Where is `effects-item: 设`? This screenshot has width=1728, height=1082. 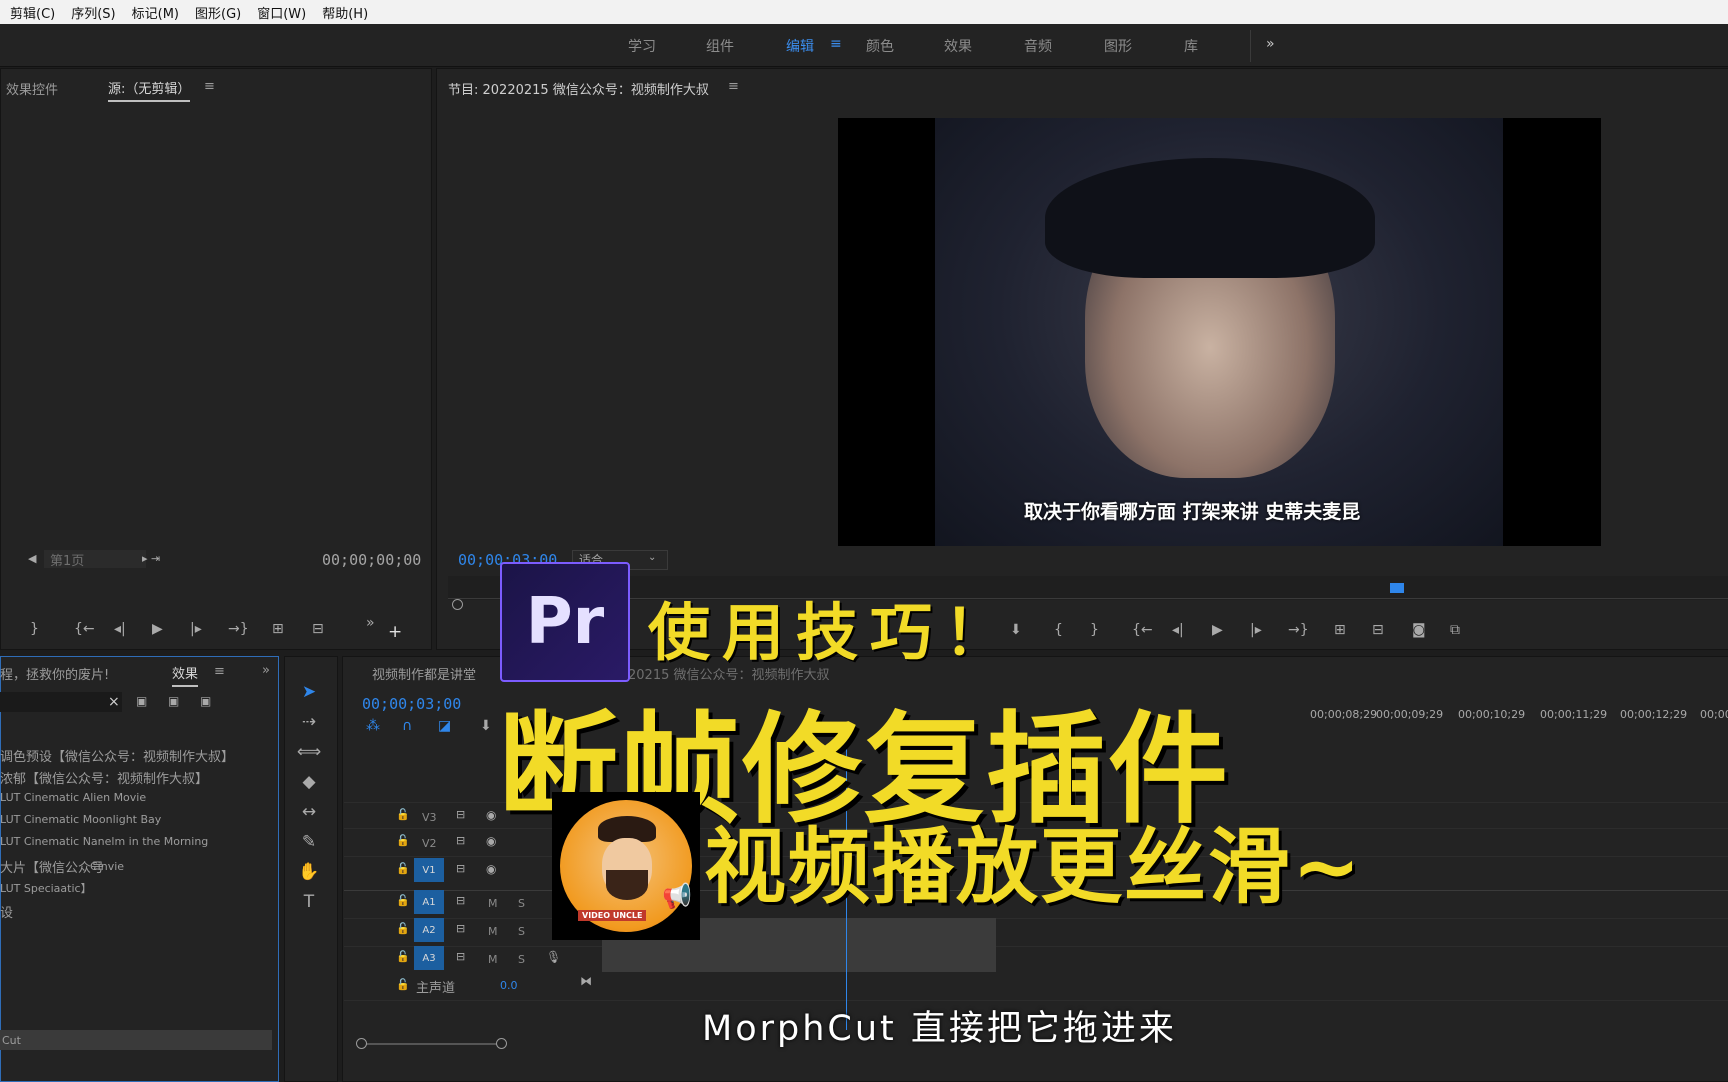
effects-item: 设 is located at coordinates (6, 911).